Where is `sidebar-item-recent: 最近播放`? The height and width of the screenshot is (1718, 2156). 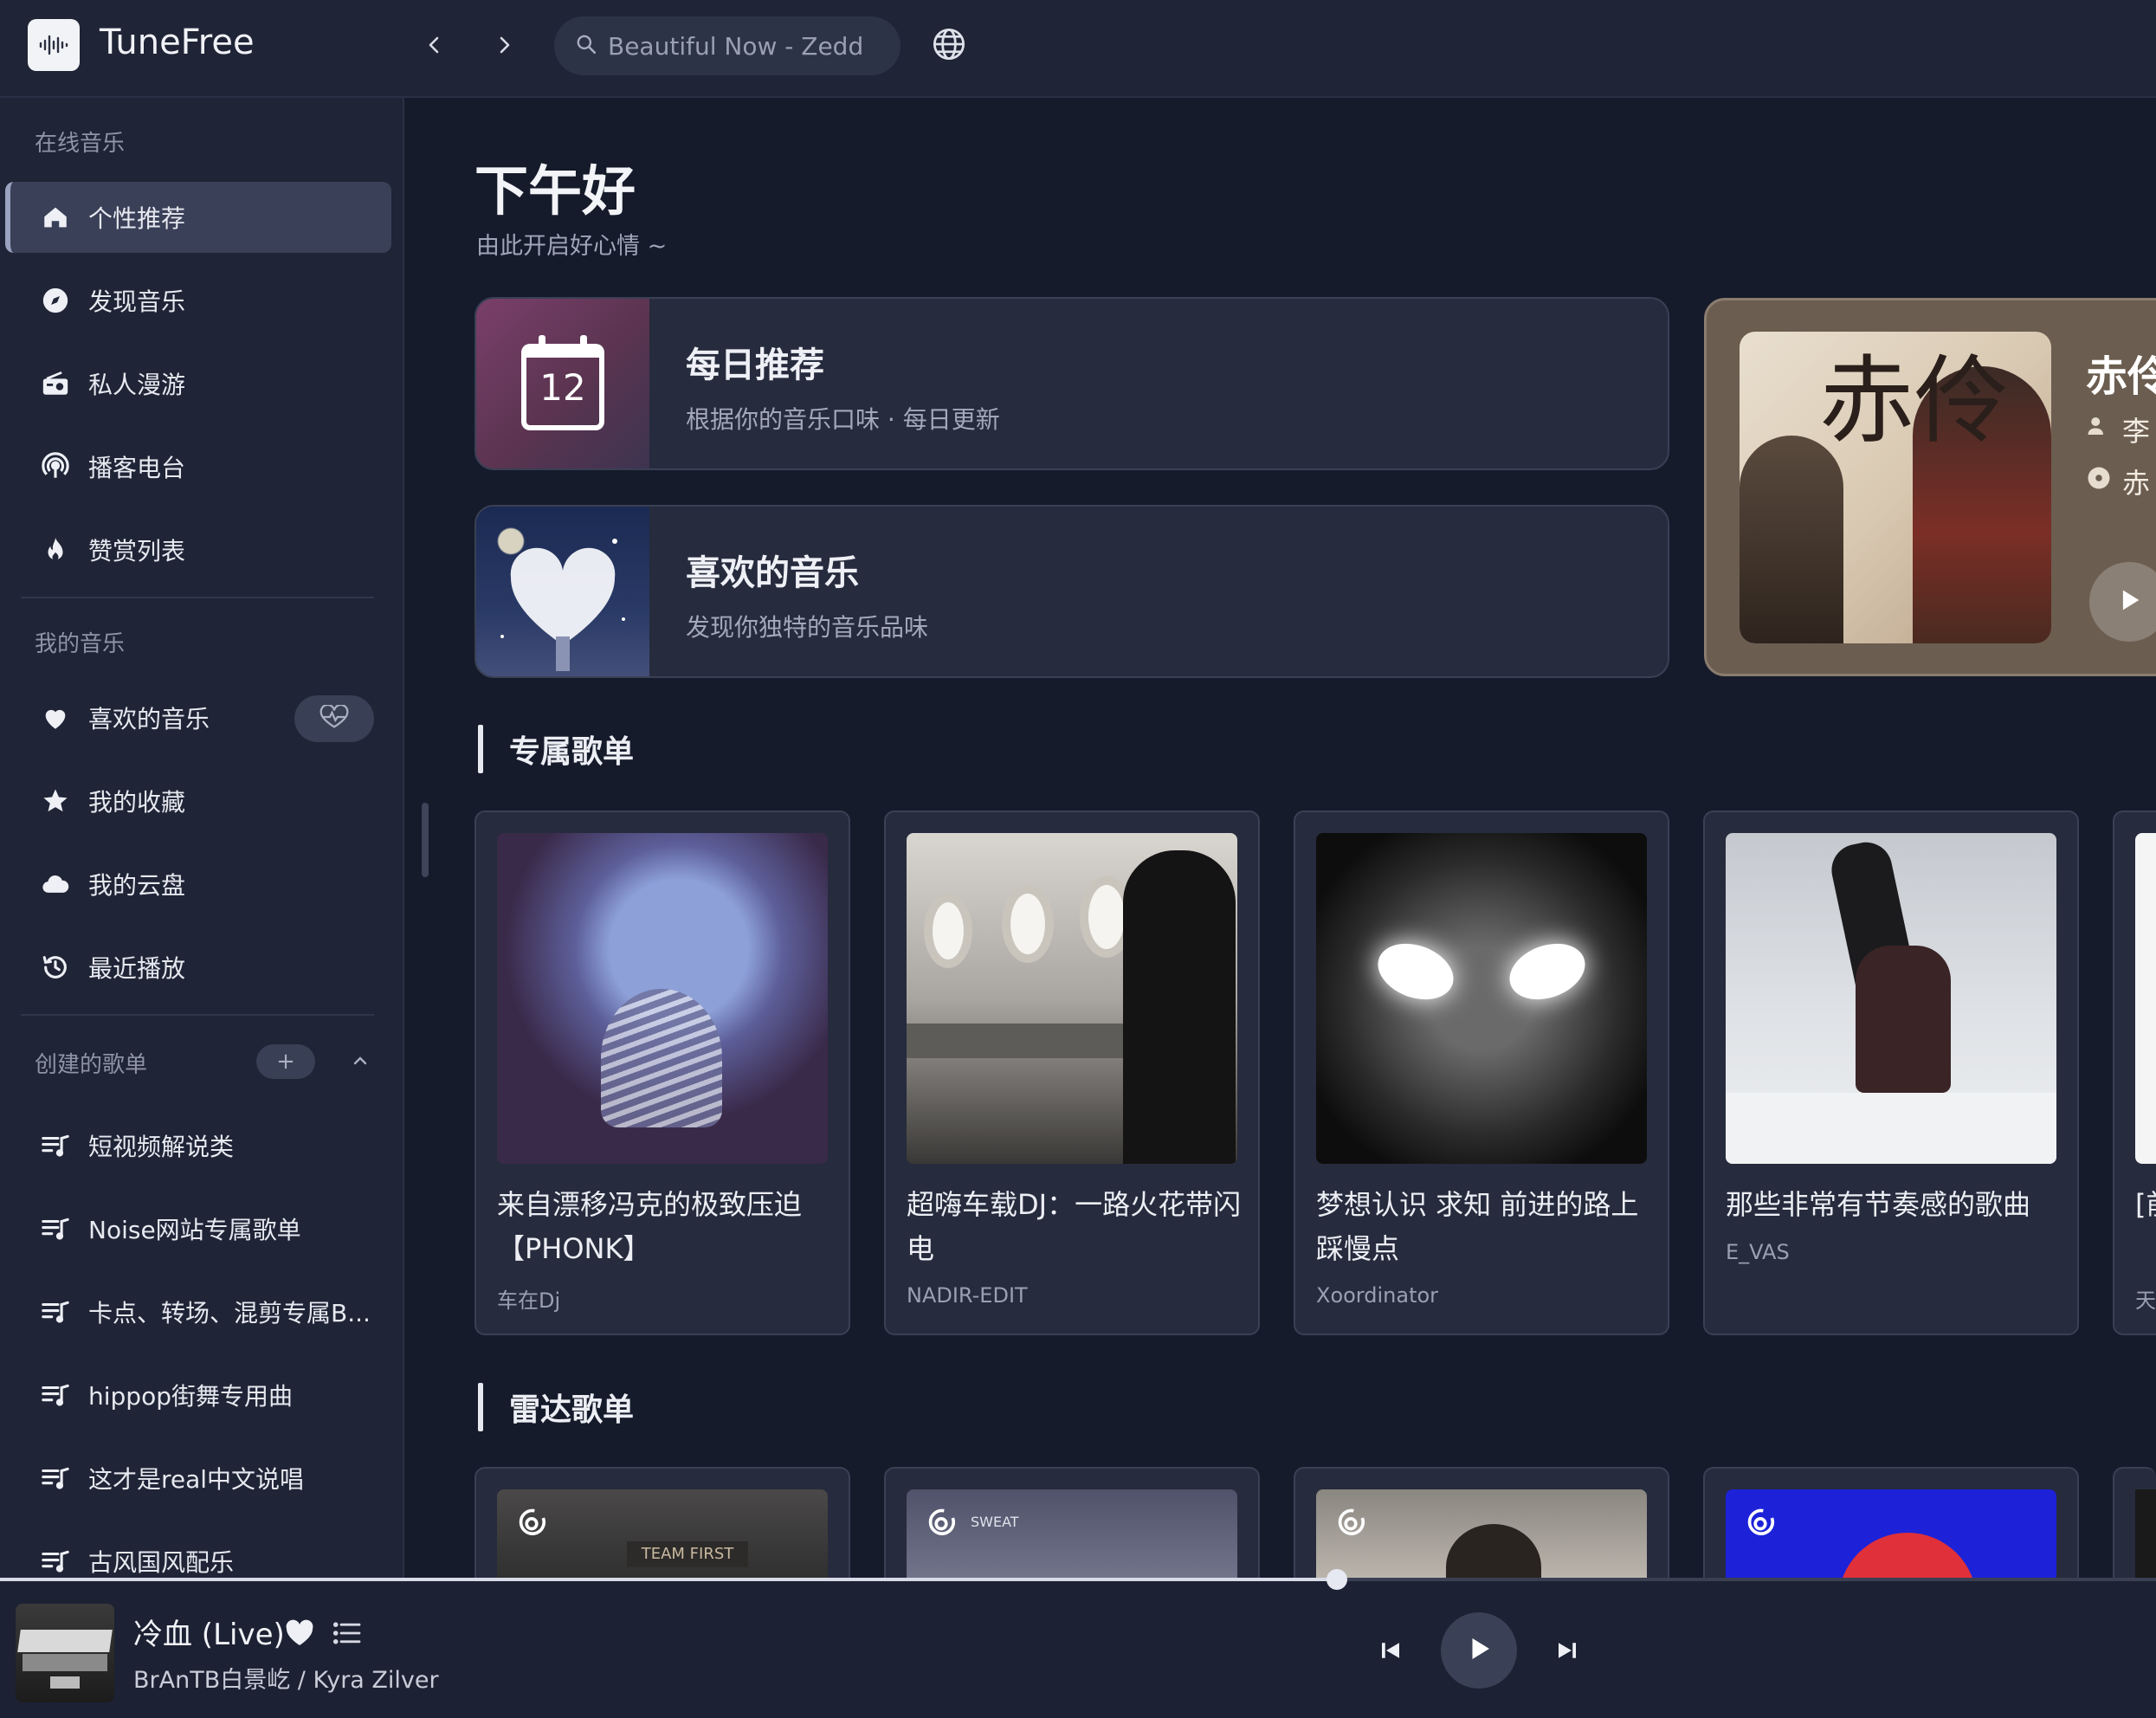
sidebar-item-recent: 最近播放 is located at coordinates (198, 968).